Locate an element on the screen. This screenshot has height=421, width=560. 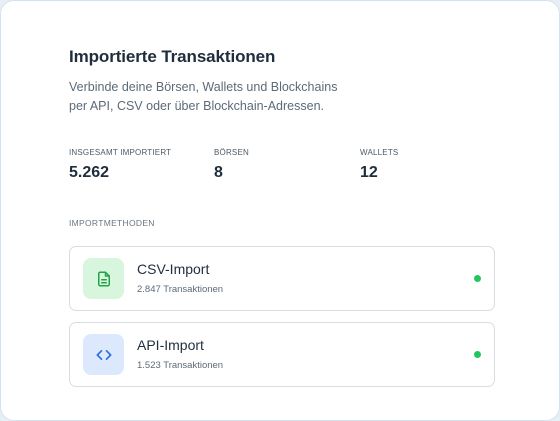
import-method-count: 2.847 Transaktionen is located at coordinates (180, 289).